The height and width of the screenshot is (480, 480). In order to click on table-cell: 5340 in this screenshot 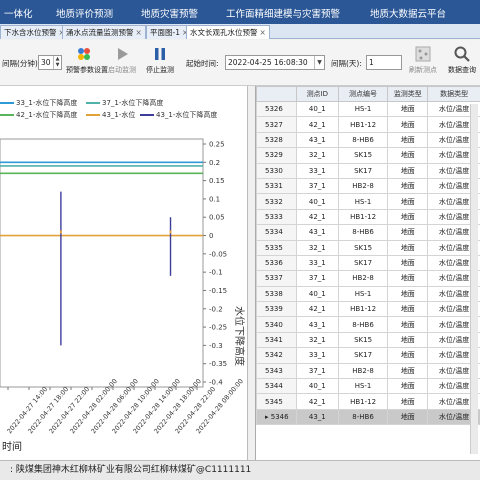, I will do `click(276, 324)`.